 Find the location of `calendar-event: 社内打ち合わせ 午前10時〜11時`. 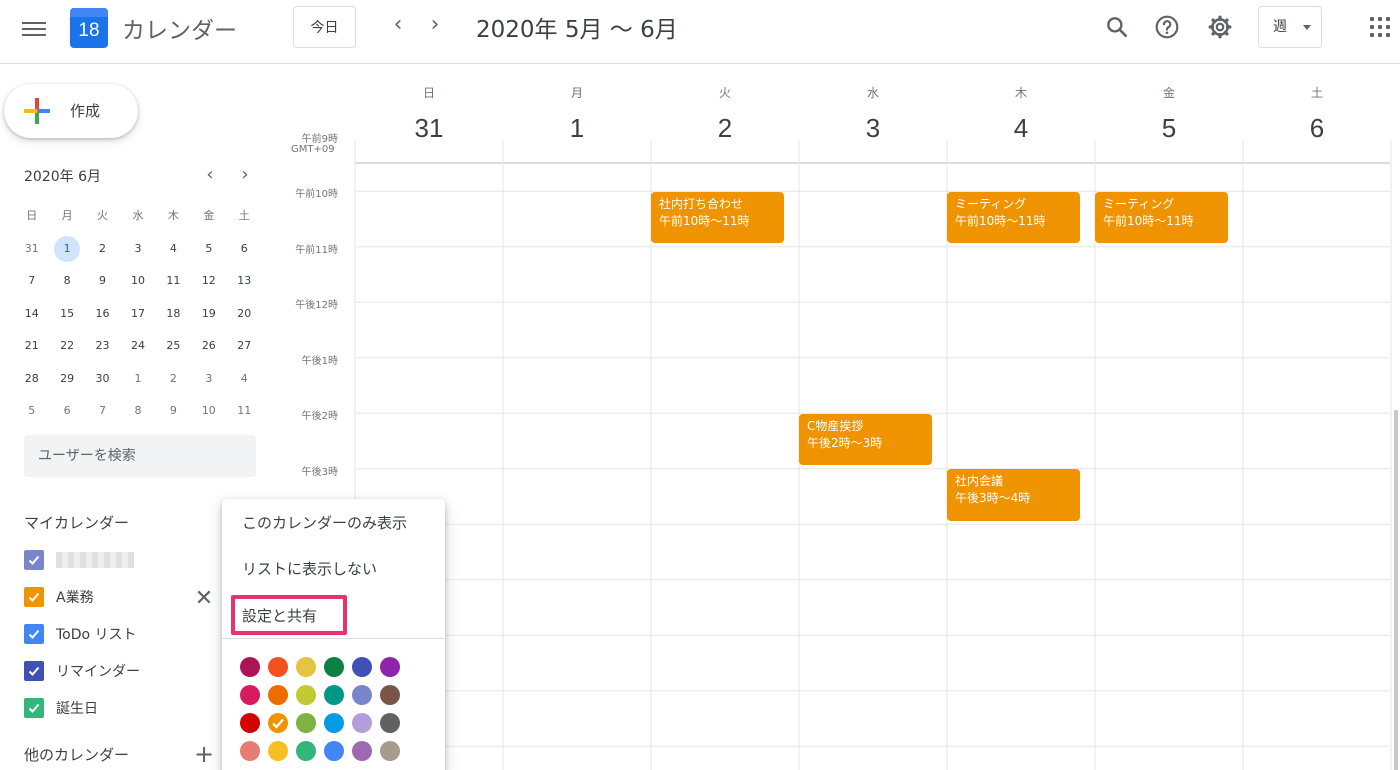

calendar-event: 社内打ち合わせ 午前10時〜11時 is located at coordinates (717, 217).